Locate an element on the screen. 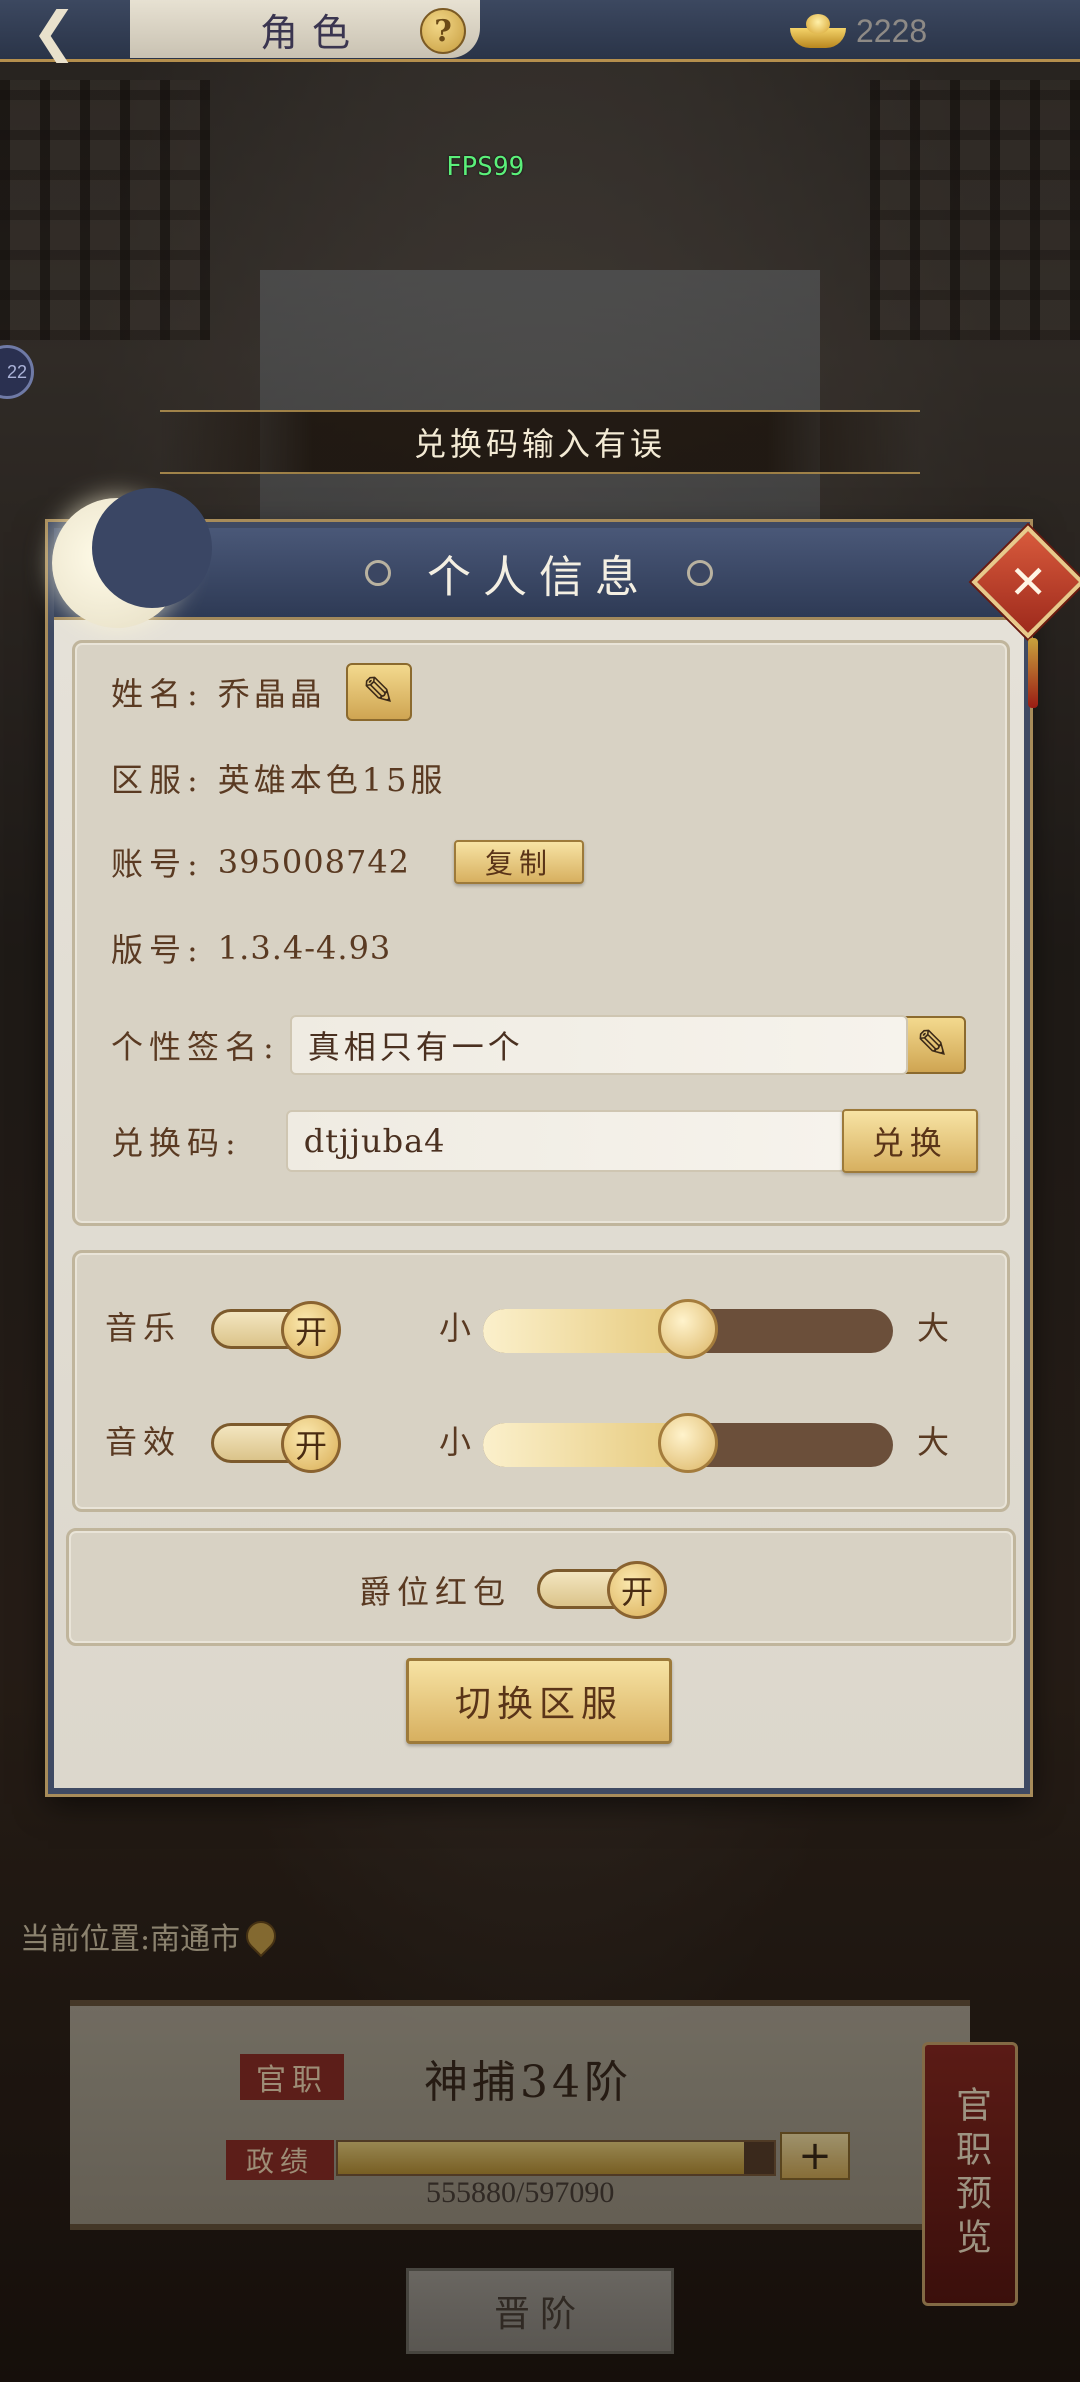 Image resolution: width=1080 pixels, height=2382 pixels. version-row: 版号: 1.3.4-4.93 is located at coordinates (251, 948).